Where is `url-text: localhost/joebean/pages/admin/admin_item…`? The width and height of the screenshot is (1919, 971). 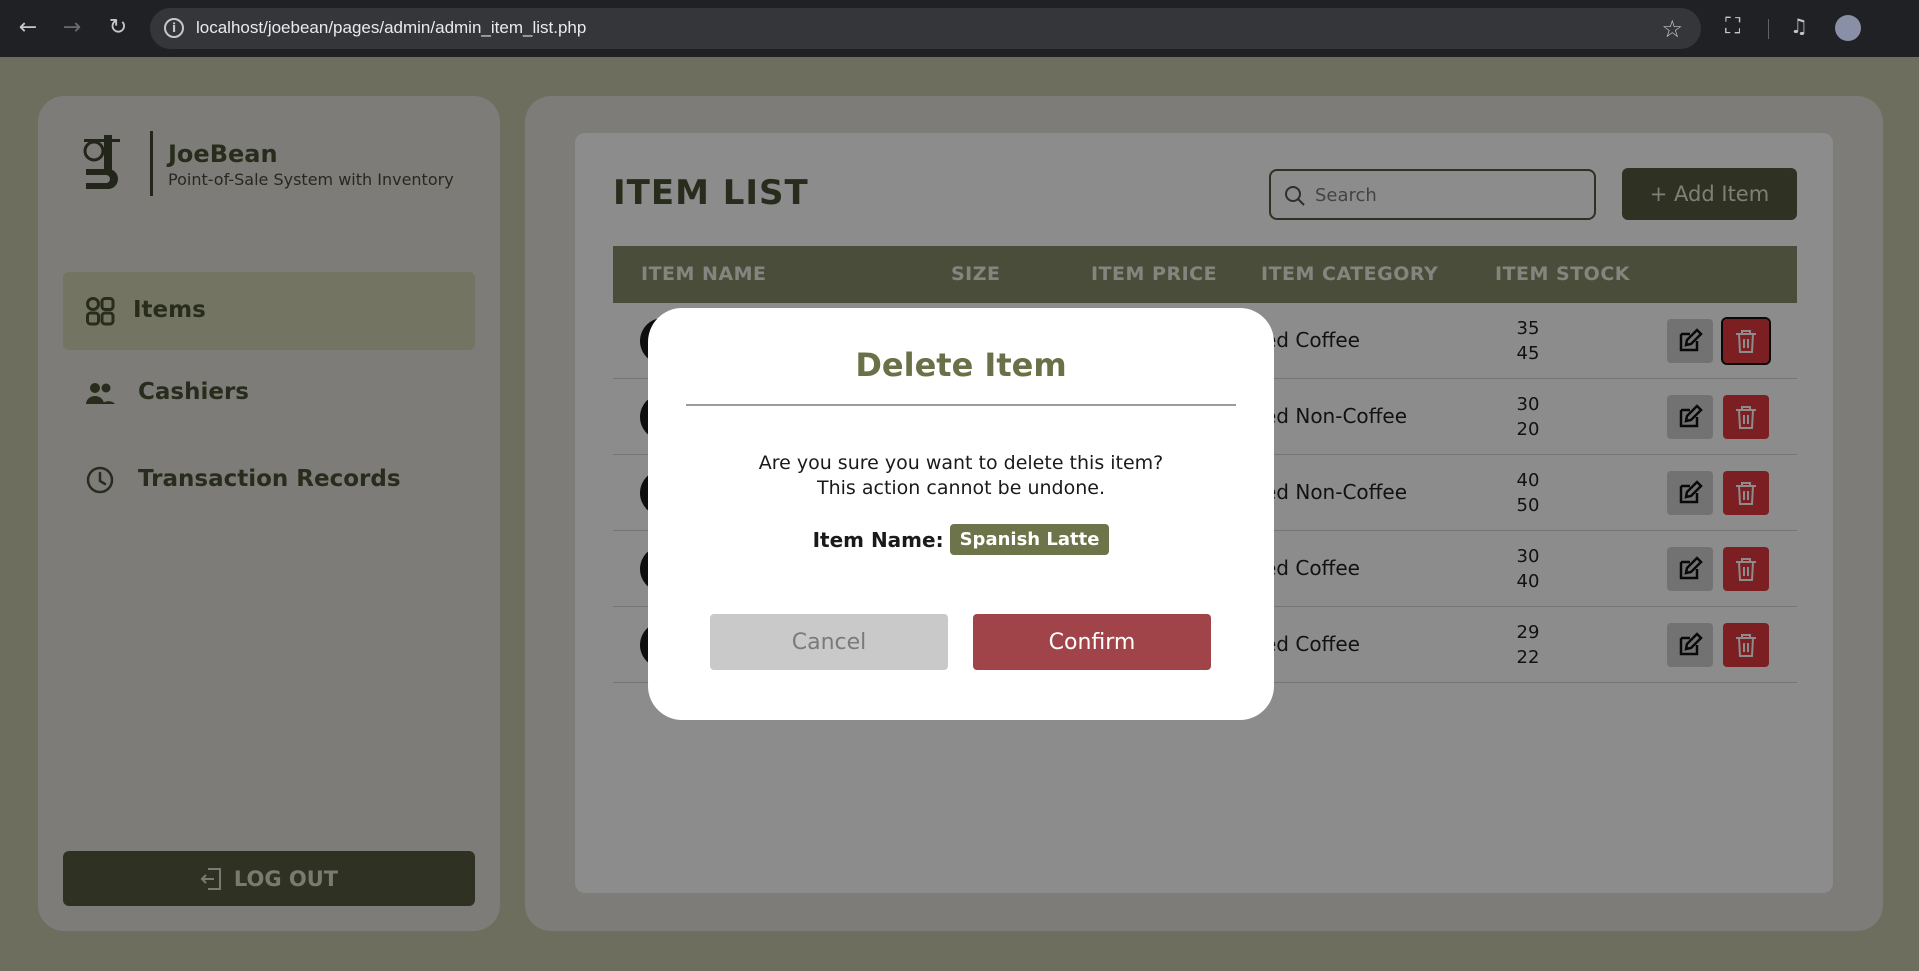 url-text: localhost/joebean/pages/admin/admin_item… is located at coordinates (391, 28).